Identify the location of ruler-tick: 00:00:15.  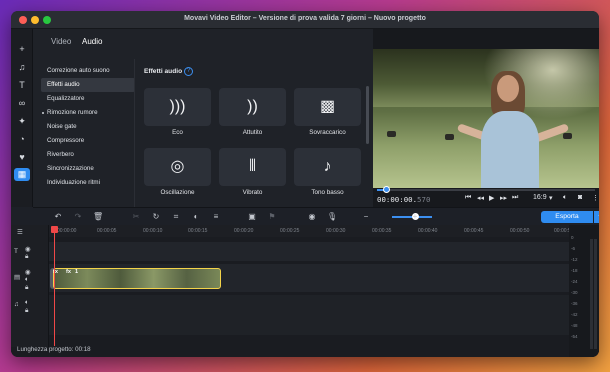
(198, 231).